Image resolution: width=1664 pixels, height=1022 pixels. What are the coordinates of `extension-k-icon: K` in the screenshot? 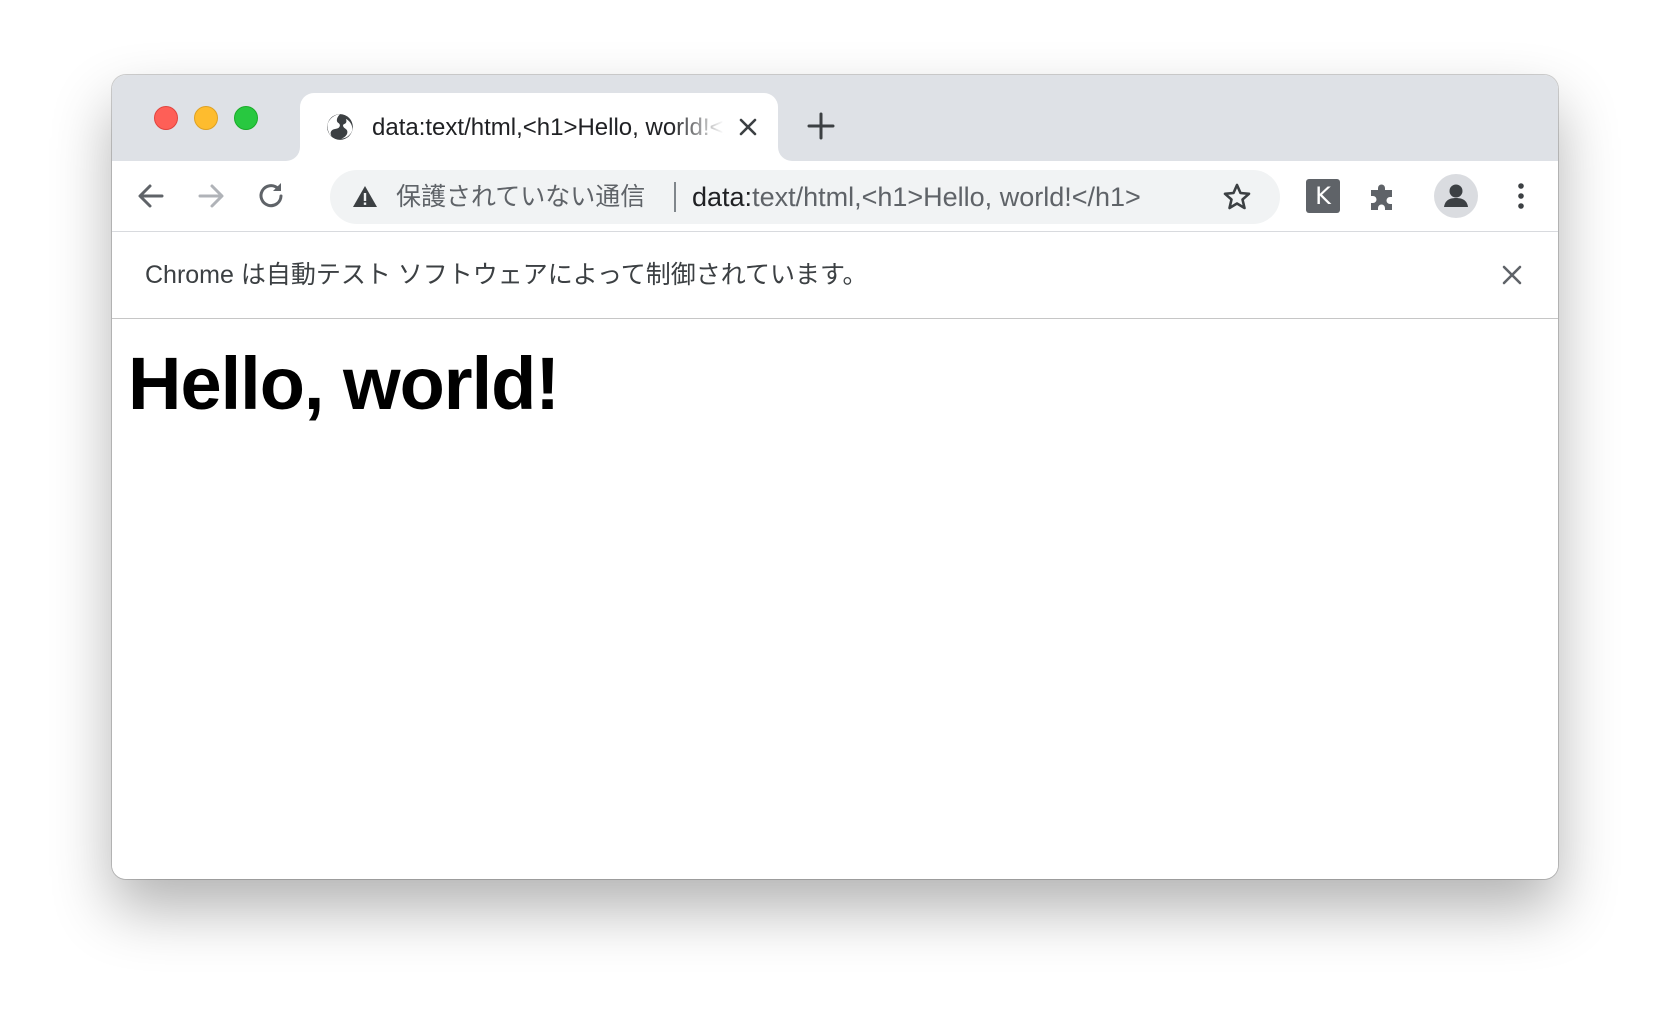 It's located at (1323, 196).